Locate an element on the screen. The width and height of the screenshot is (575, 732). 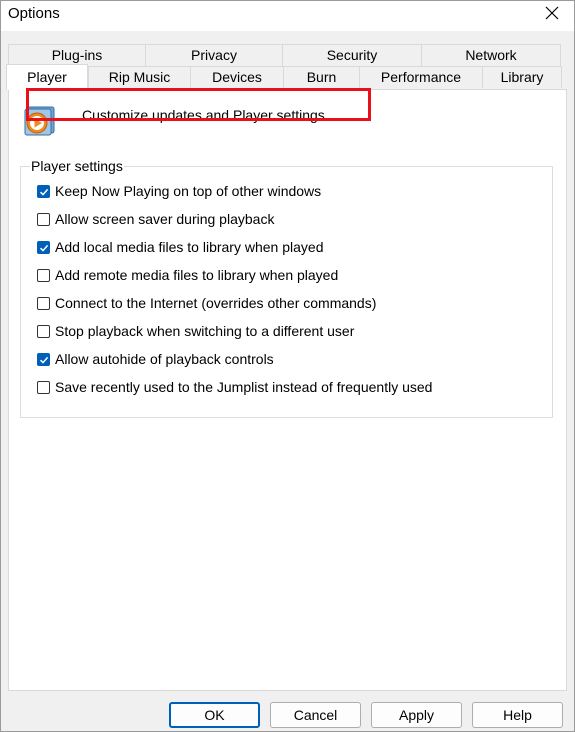
window-title: Options is located at coordinates (34, 13).